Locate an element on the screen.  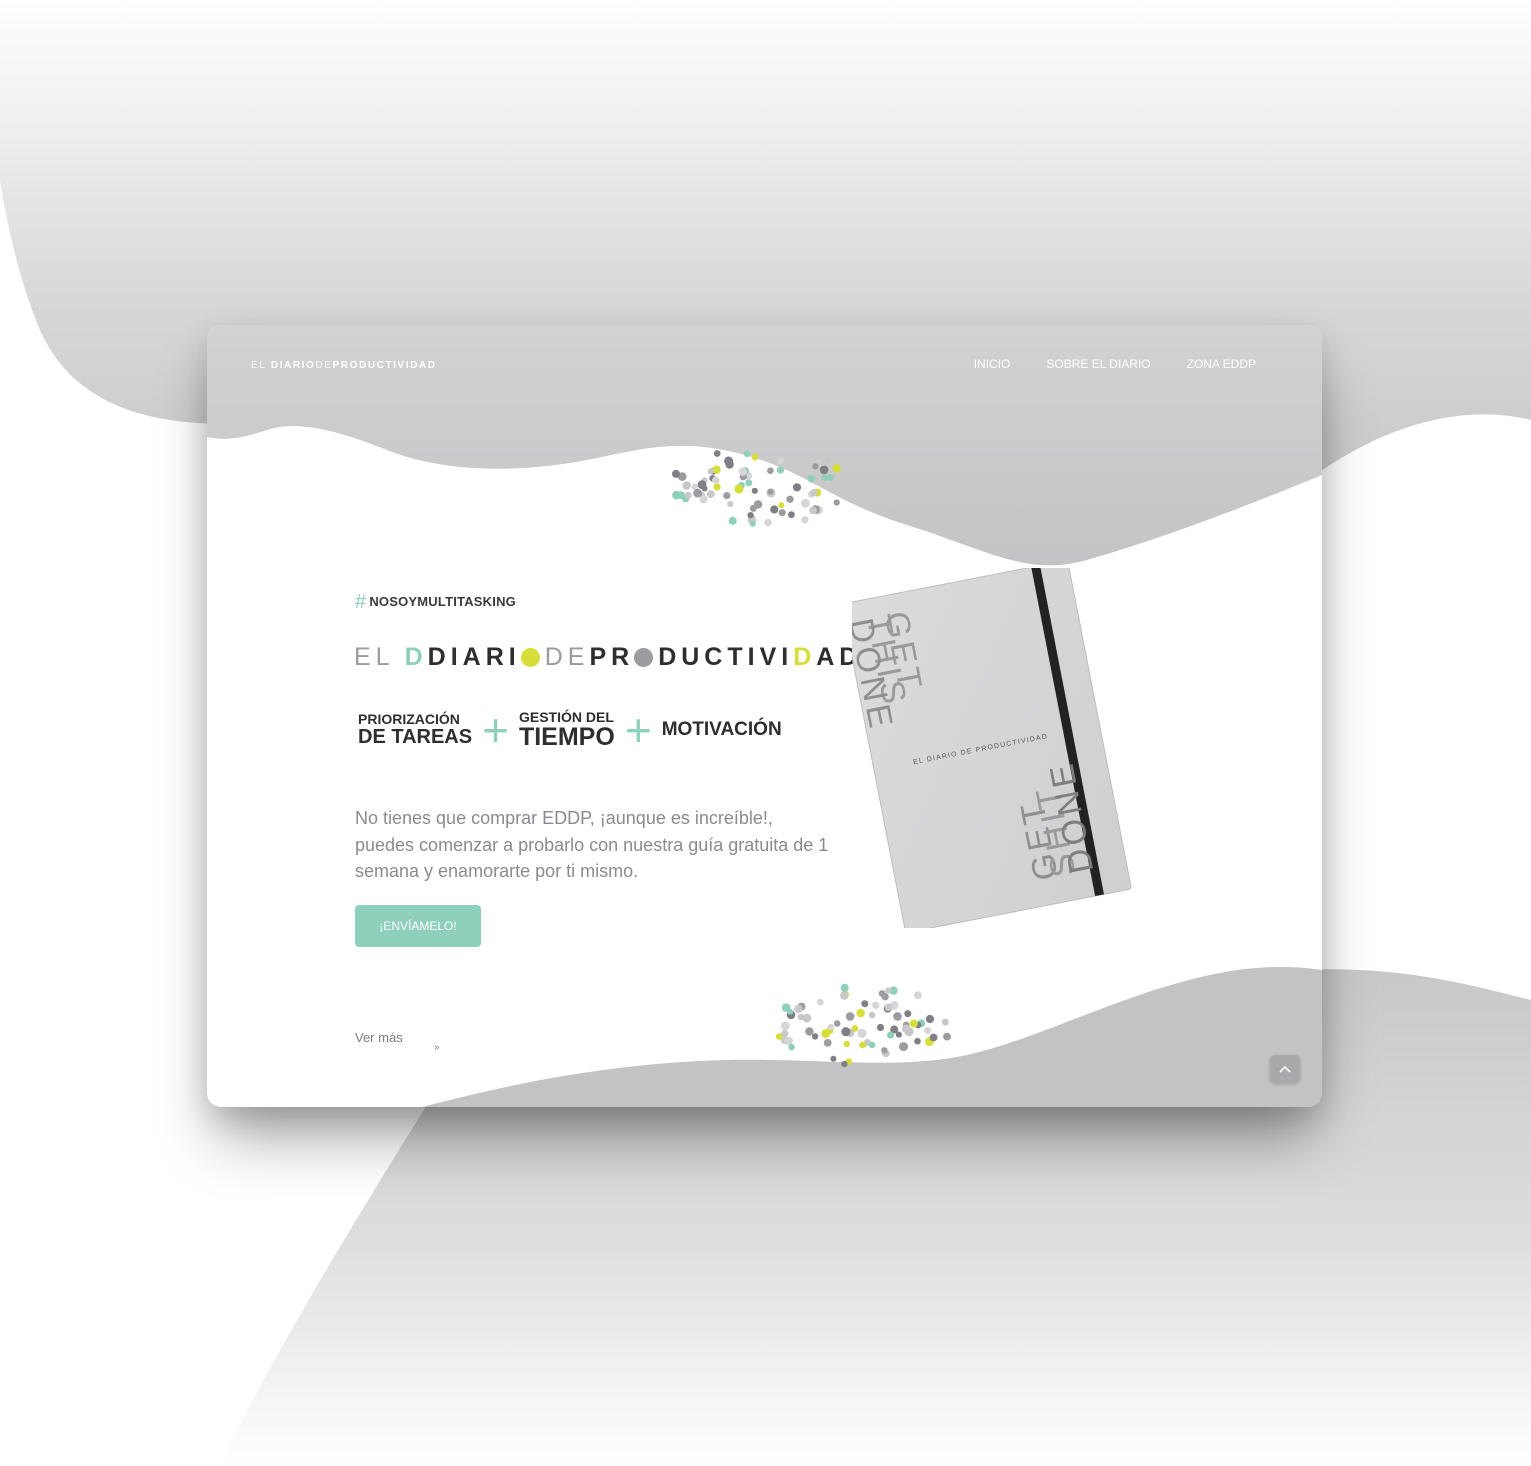
footer-wave is located at coordinates (872, 1036).